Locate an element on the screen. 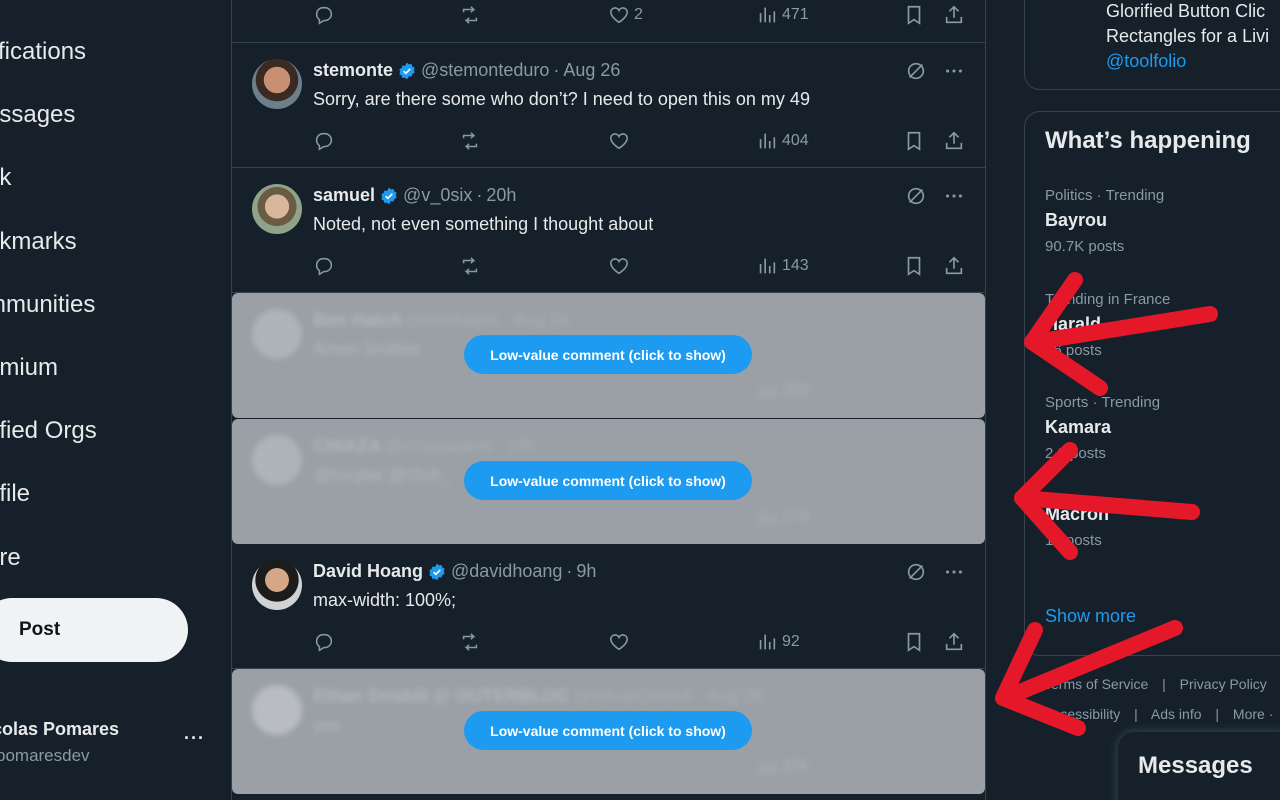  views-button: 404 is located at coordinates (782, 141).